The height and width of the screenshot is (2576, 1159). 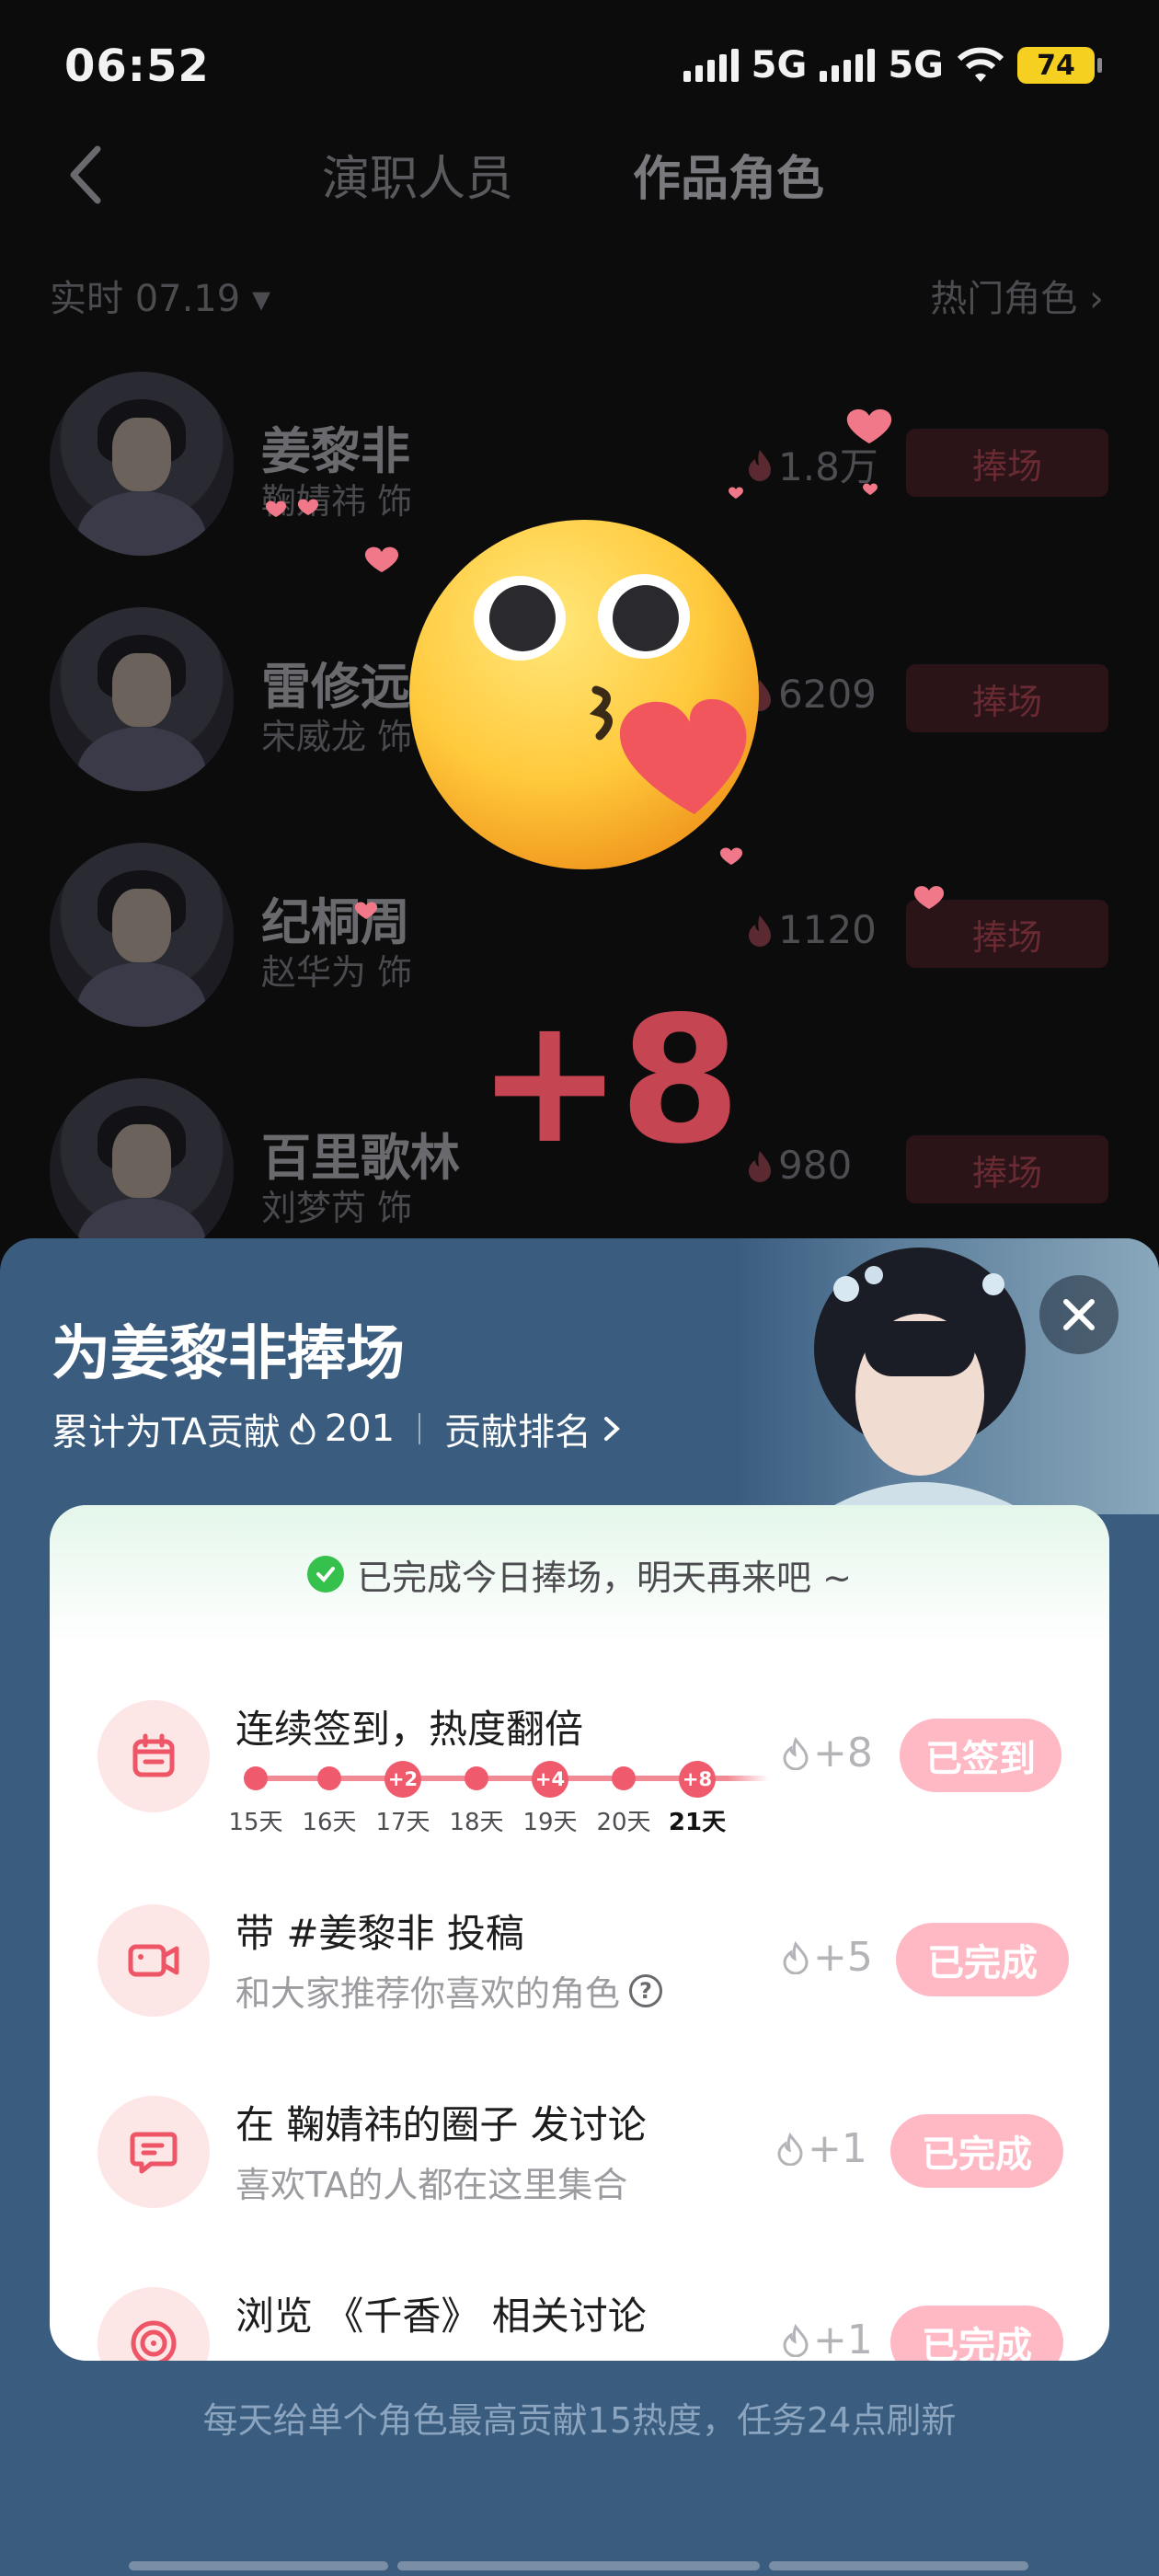 I want to click on help-icon: ?, so click(x=646, y=1990).